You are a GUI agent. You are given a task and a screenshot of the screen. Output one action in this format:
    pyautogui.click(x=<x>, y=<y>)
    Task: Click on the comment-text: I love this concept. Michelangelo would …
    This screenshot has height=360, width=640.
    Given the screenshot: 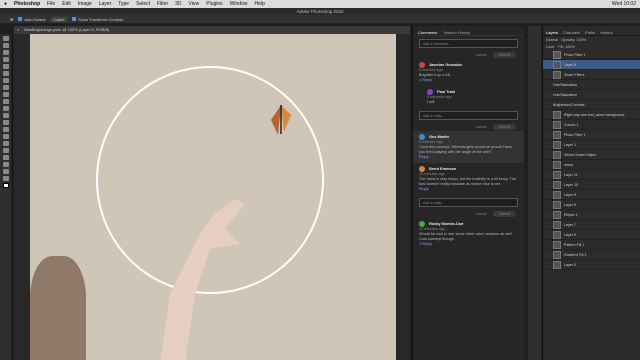 What is the action you would take?
    pyautogui.click(x=465, y=149)
    